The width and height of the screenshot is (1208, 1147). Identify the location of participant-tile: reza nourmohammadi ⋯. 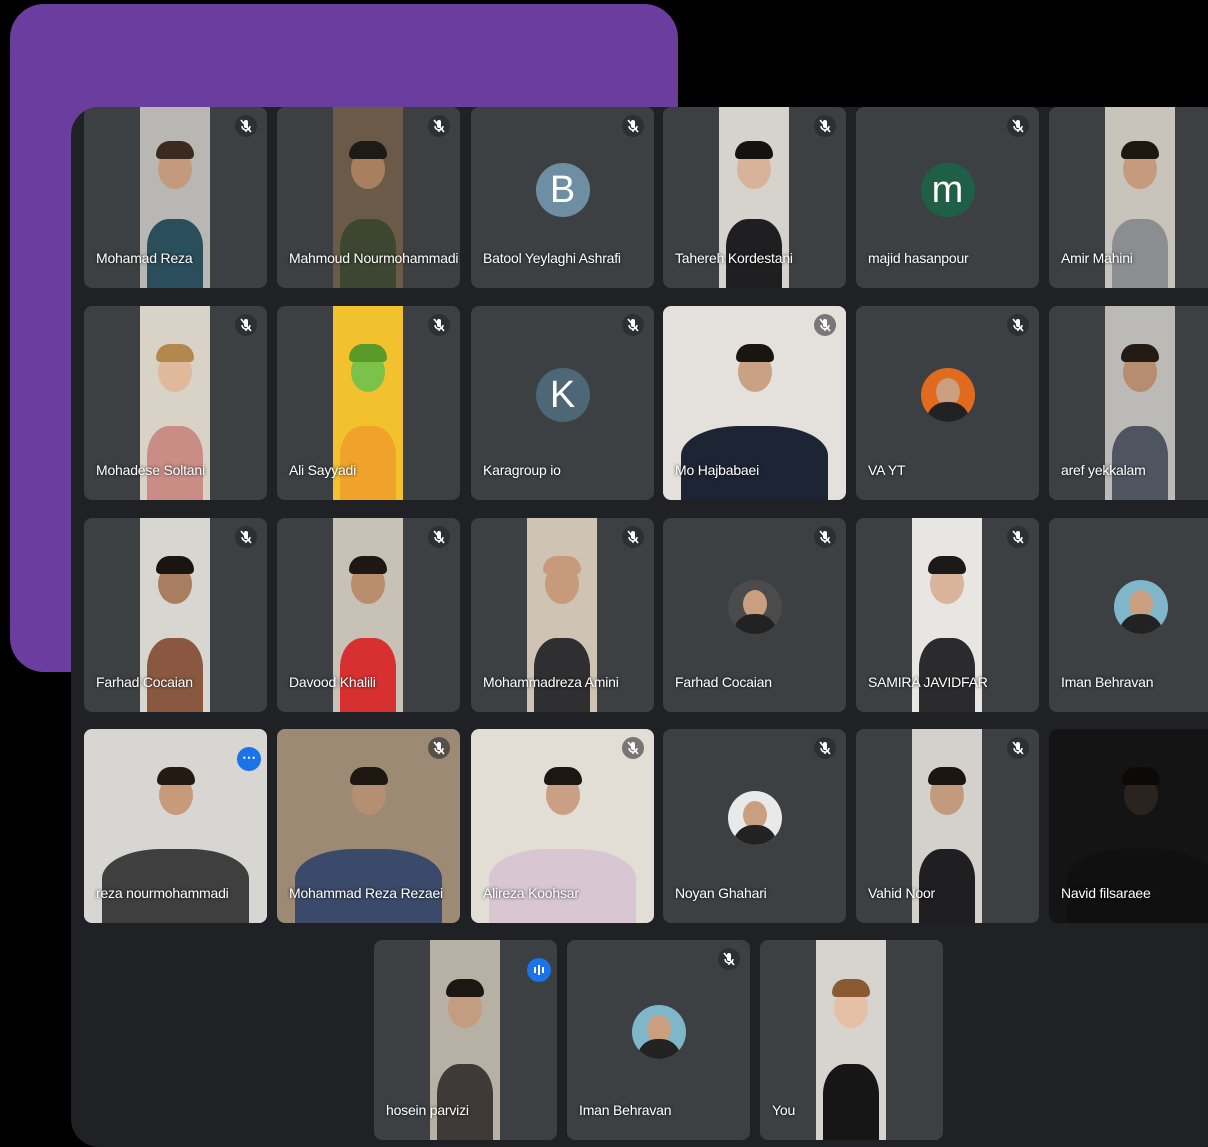
(175, 826).